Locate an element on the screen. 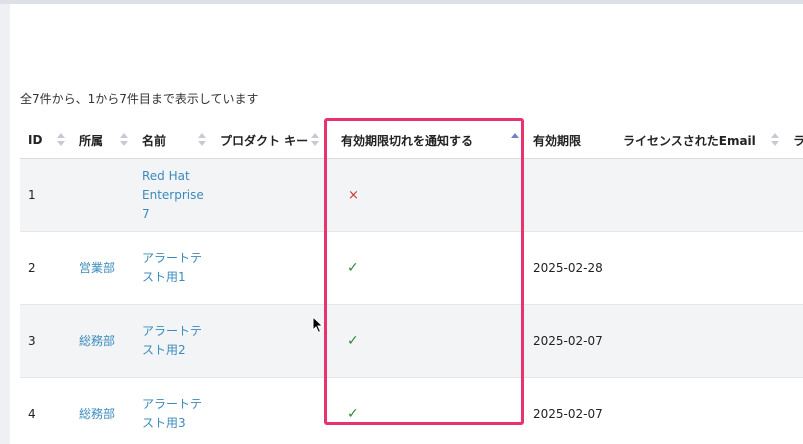 Image resolution: width=803 pixels, height=444 pixels. cell-name: アラートテスト用2 is located at coordinates (173, 341).